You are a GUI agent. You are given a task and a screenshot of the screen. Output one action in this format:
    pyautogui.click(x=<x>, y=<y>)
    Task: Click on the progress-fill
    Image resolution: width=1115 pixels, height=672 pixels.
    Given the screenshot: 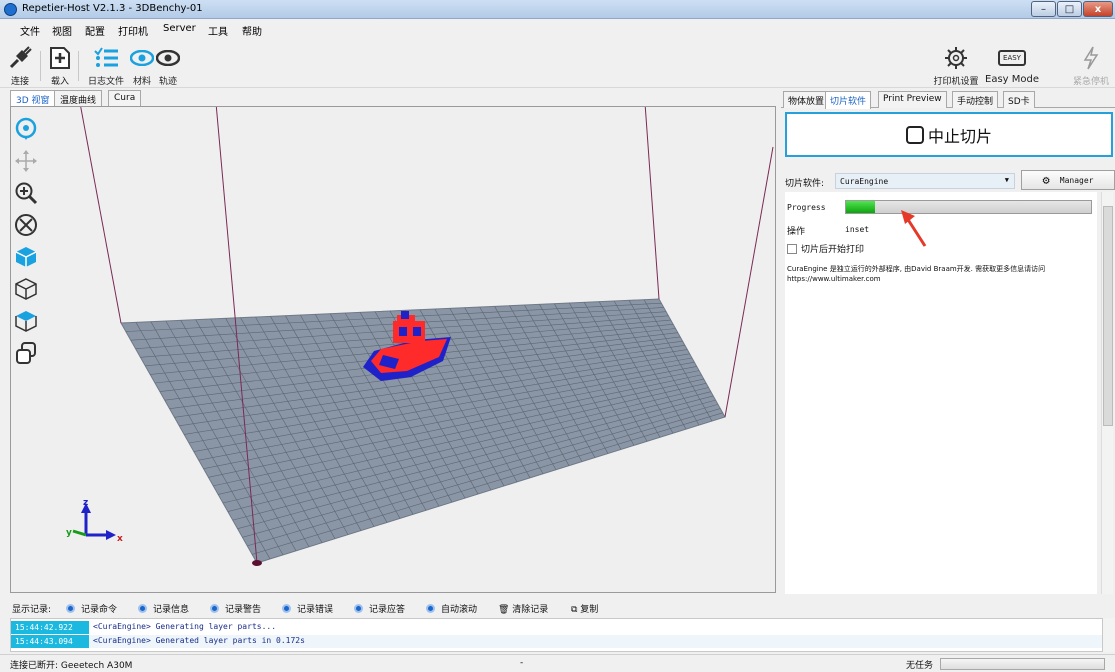 What is the action you would take?
    pyautogui.click(x=861, y=207)
    